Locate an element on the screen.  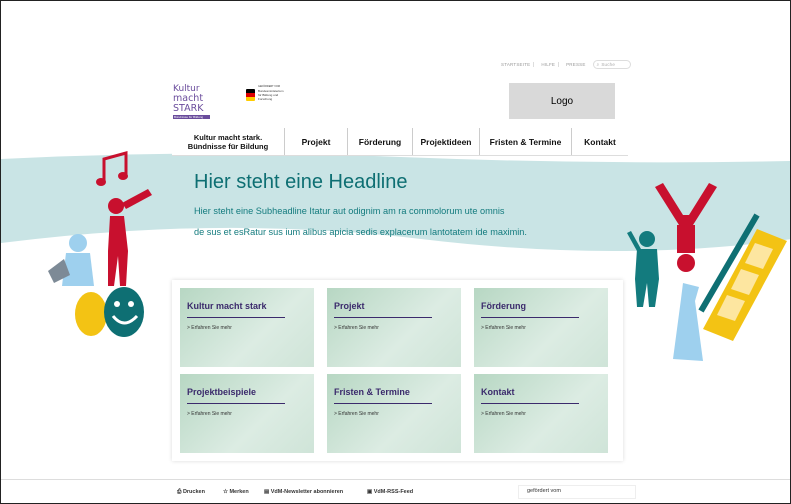
footer-link-label: Drucken is located at coordinates (193, 492).